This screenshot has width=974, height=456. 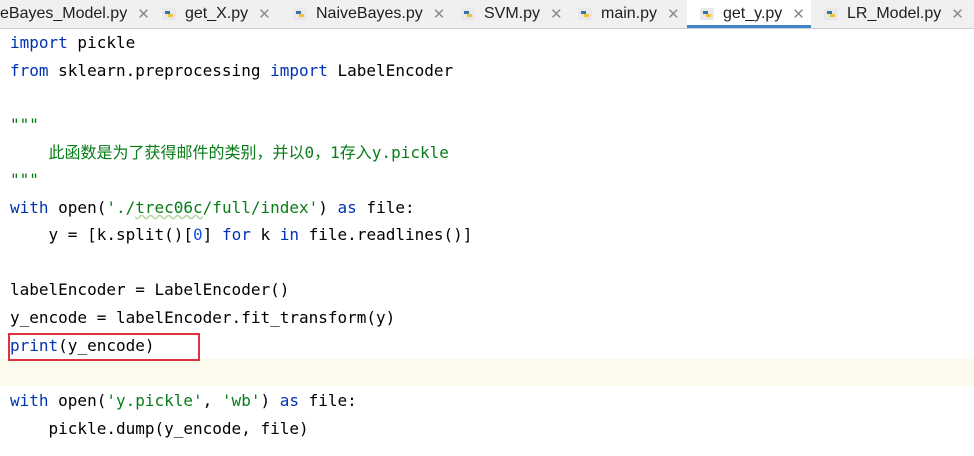 What do you see at coordinates (241, 400) in the screenshot?
I see `string-literal: 'wb'` at bounding box center [241, 400].